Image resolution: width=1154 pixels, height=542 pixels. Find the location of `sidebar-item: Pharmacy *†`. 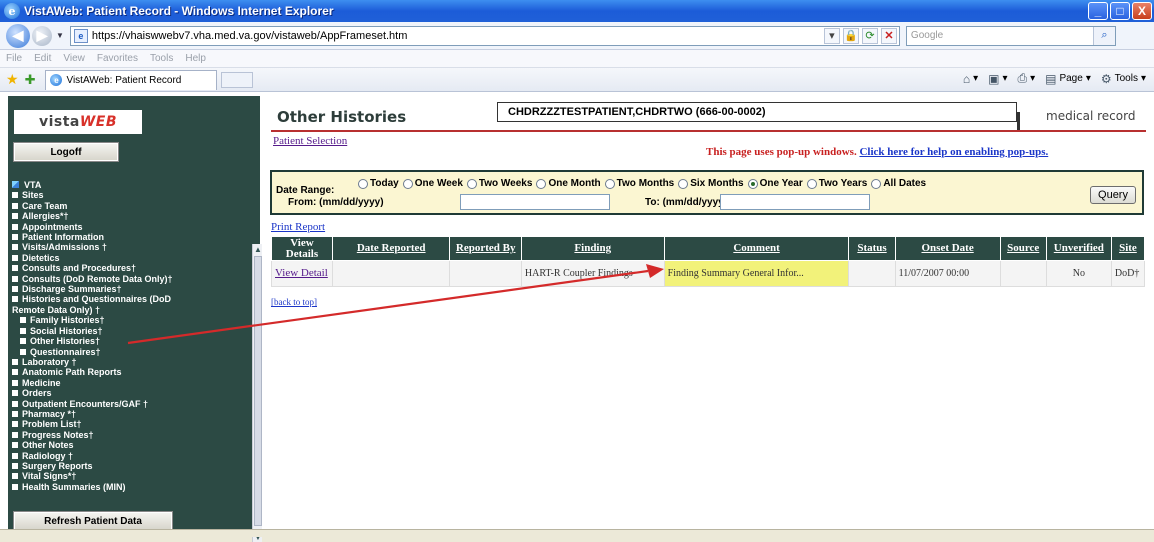

sidebar-item: Pharmacy *† is located at coordinates (135, 414).